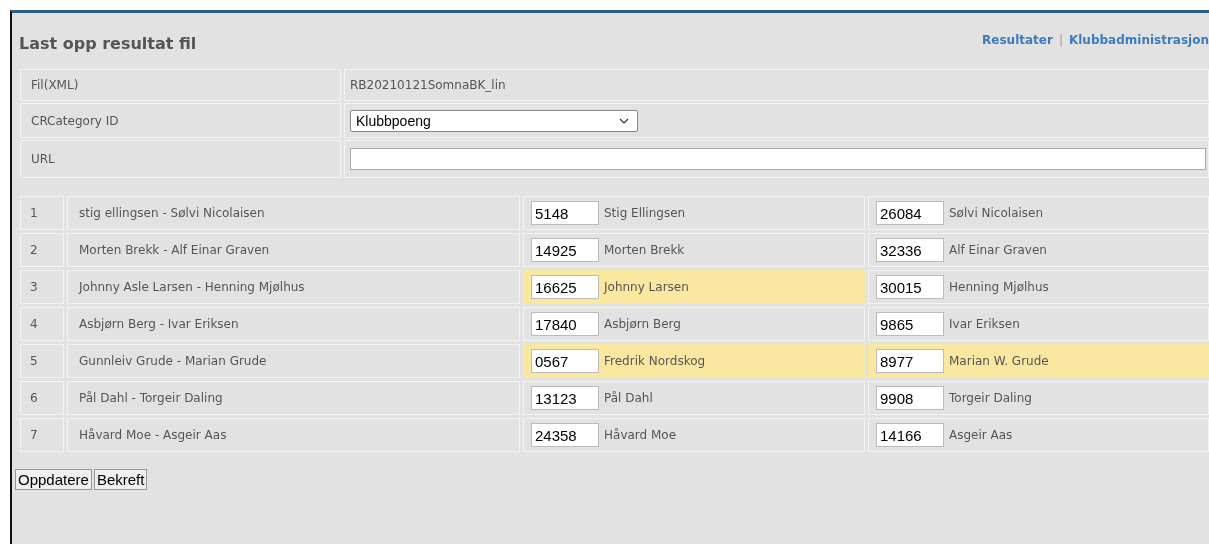  I want to click on runner-id-field: 9908, so click(910, 398).